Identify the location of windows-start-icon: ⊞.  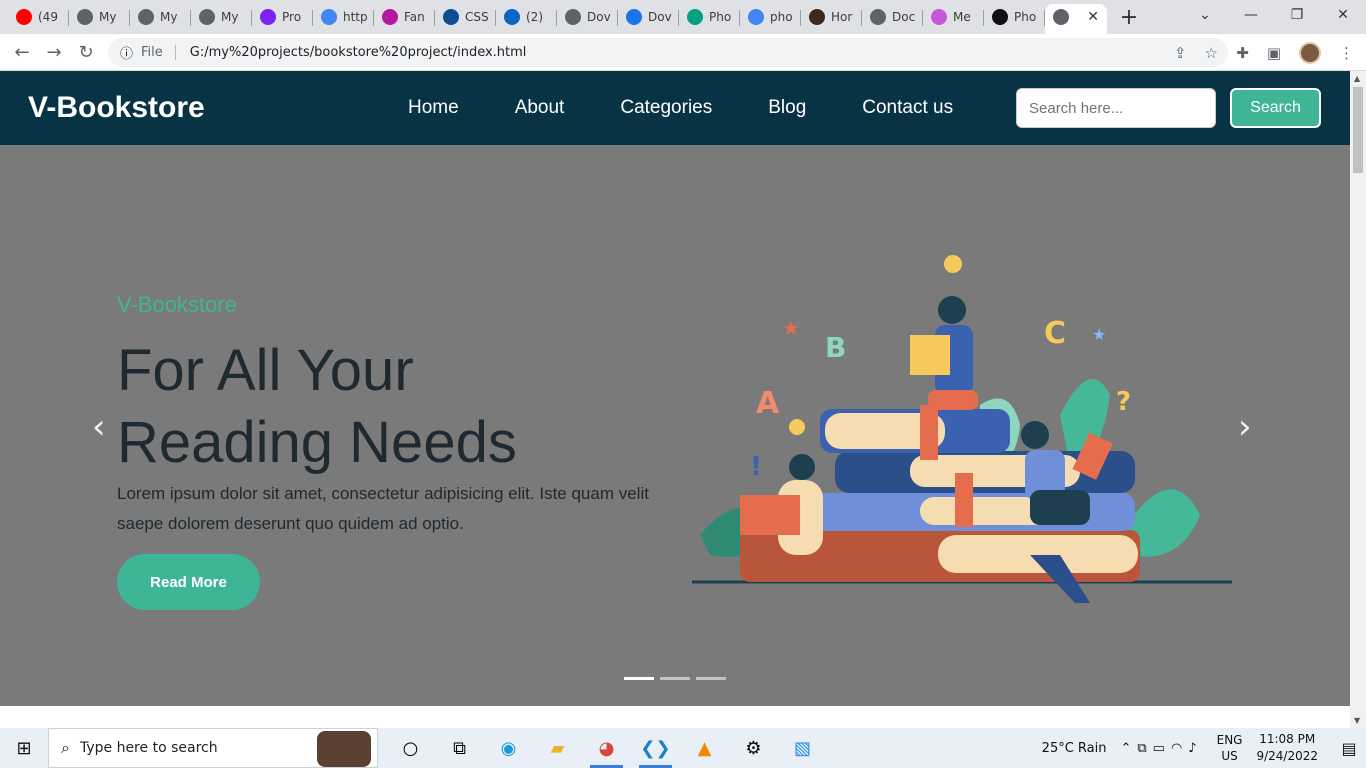
(24, 748).